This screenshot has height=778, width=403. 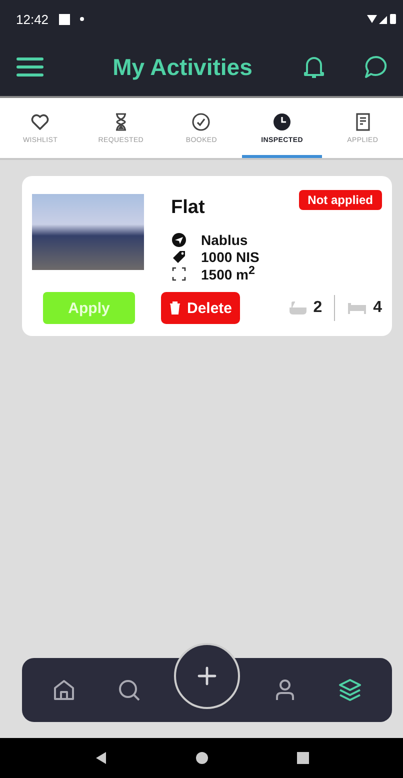 I want to click on listing-area: 1500 m$^{2}$, so click(x=228, y=273).